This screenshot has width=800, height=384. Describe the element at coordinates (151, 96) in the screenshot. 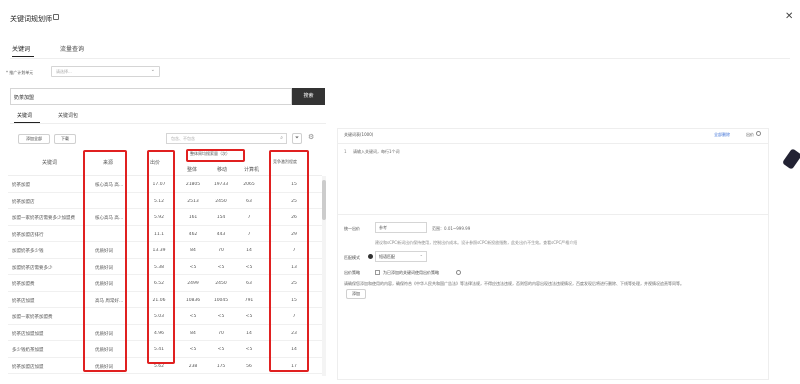

I see `keyword-input: 奶茶加盟` at that location.